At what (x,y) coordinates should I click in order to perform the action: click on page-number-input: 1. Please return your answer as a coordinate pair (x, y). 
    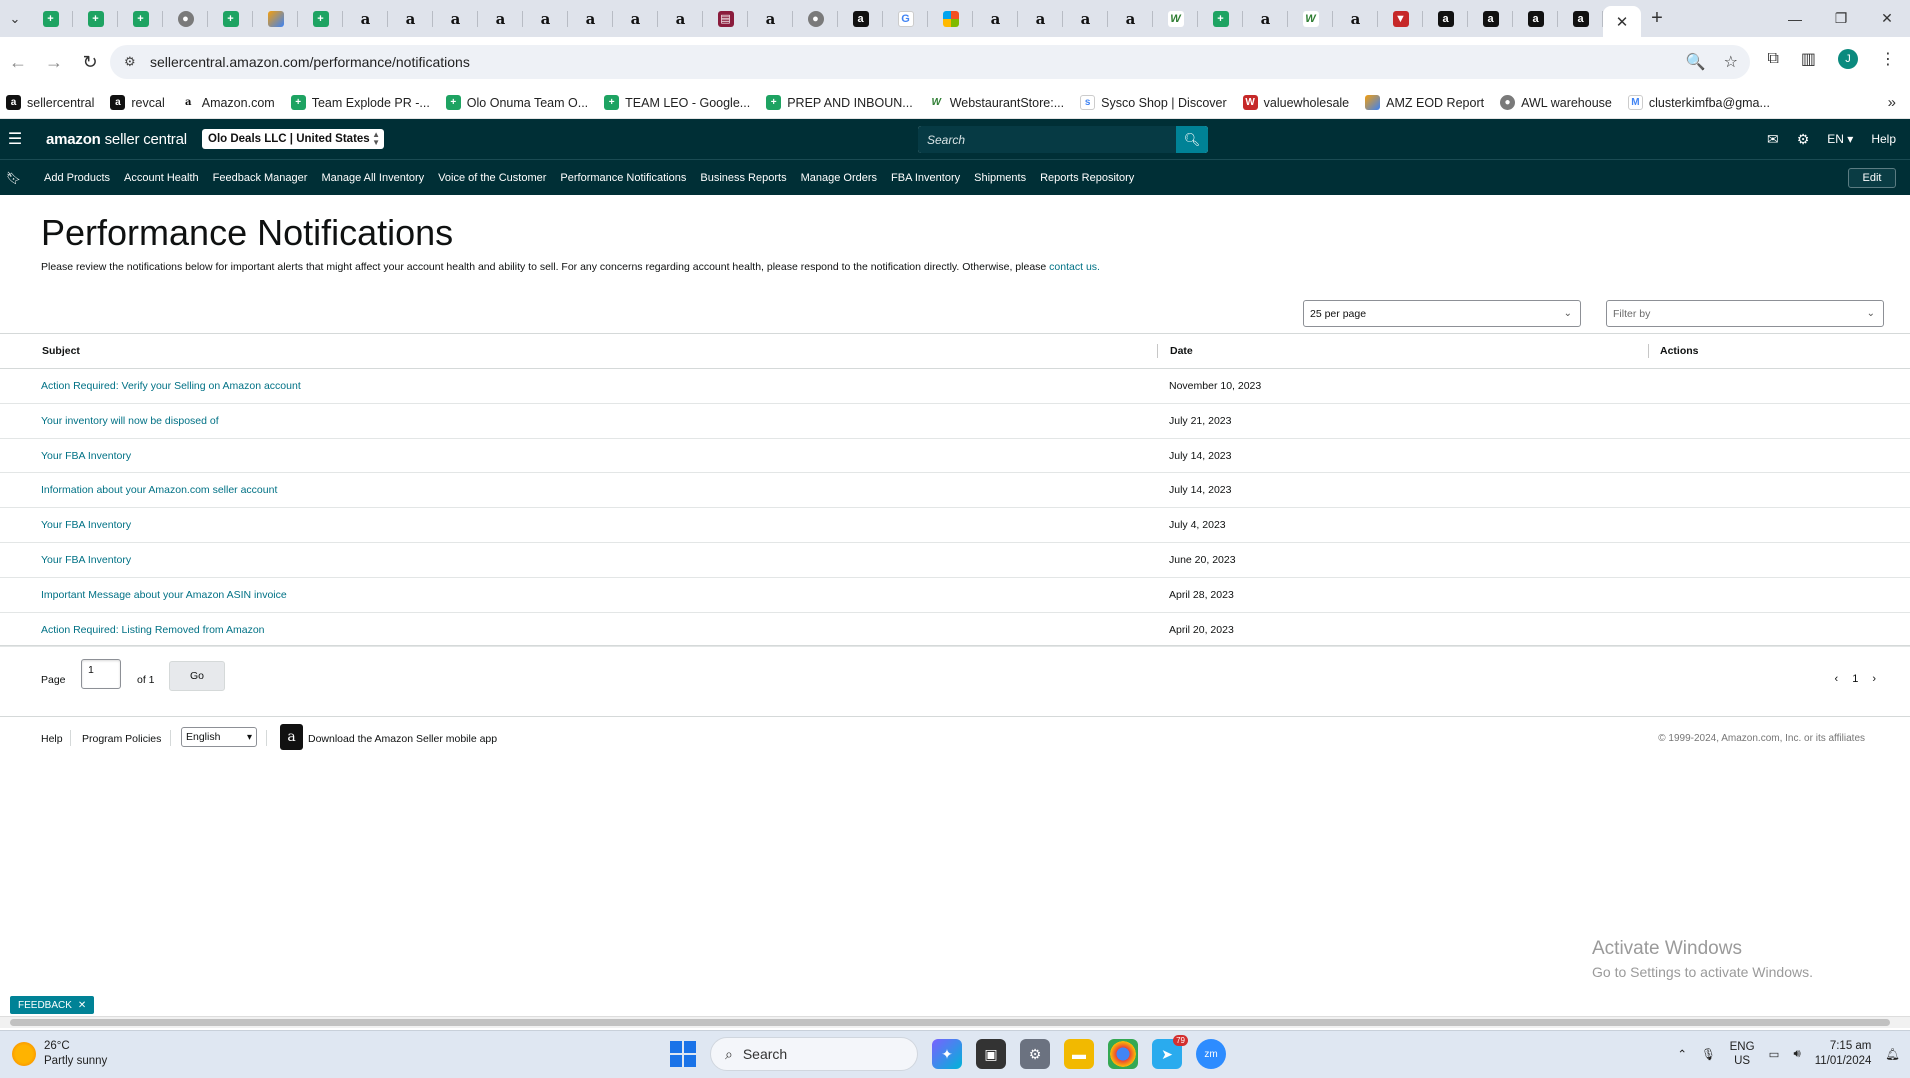
    Looking at the image, I should click on (101, 674).